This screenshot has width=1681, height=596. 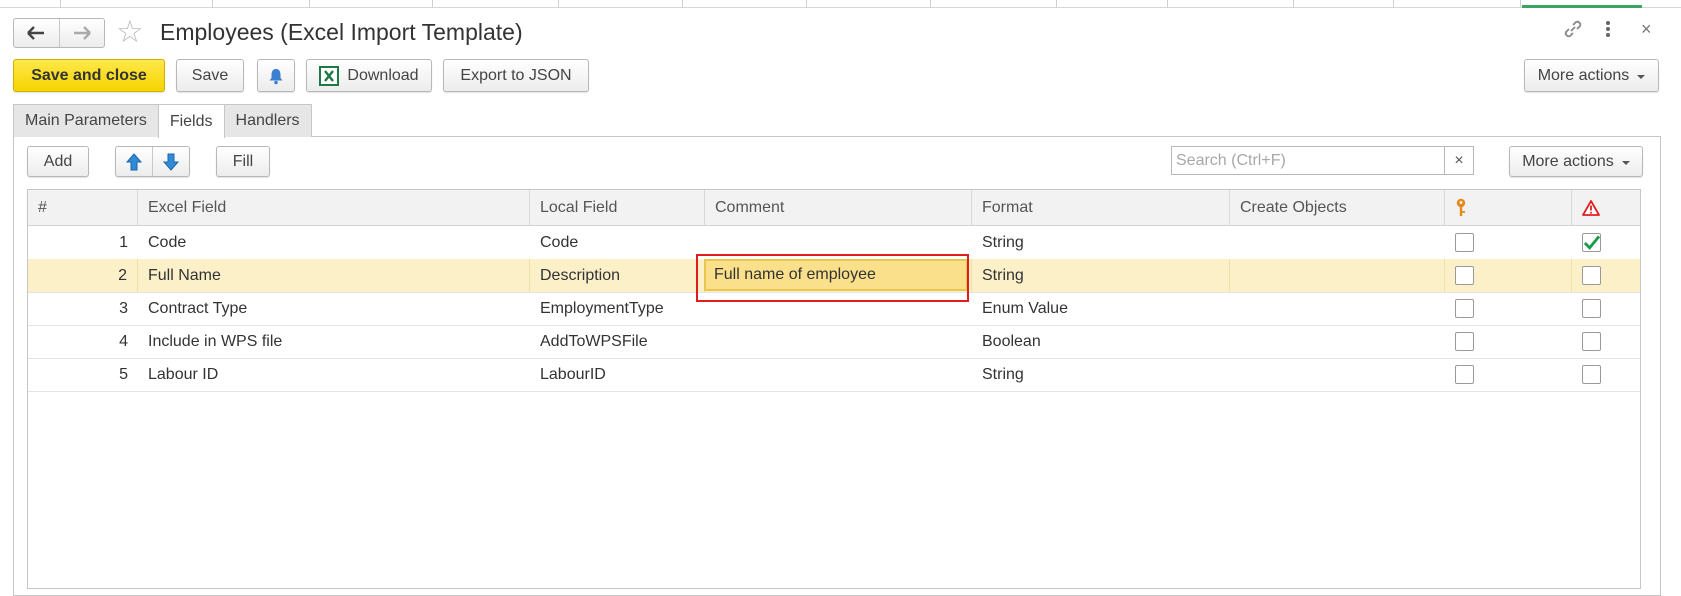 I want to click on column-header-format: Format, so click(x=1101, y=208).